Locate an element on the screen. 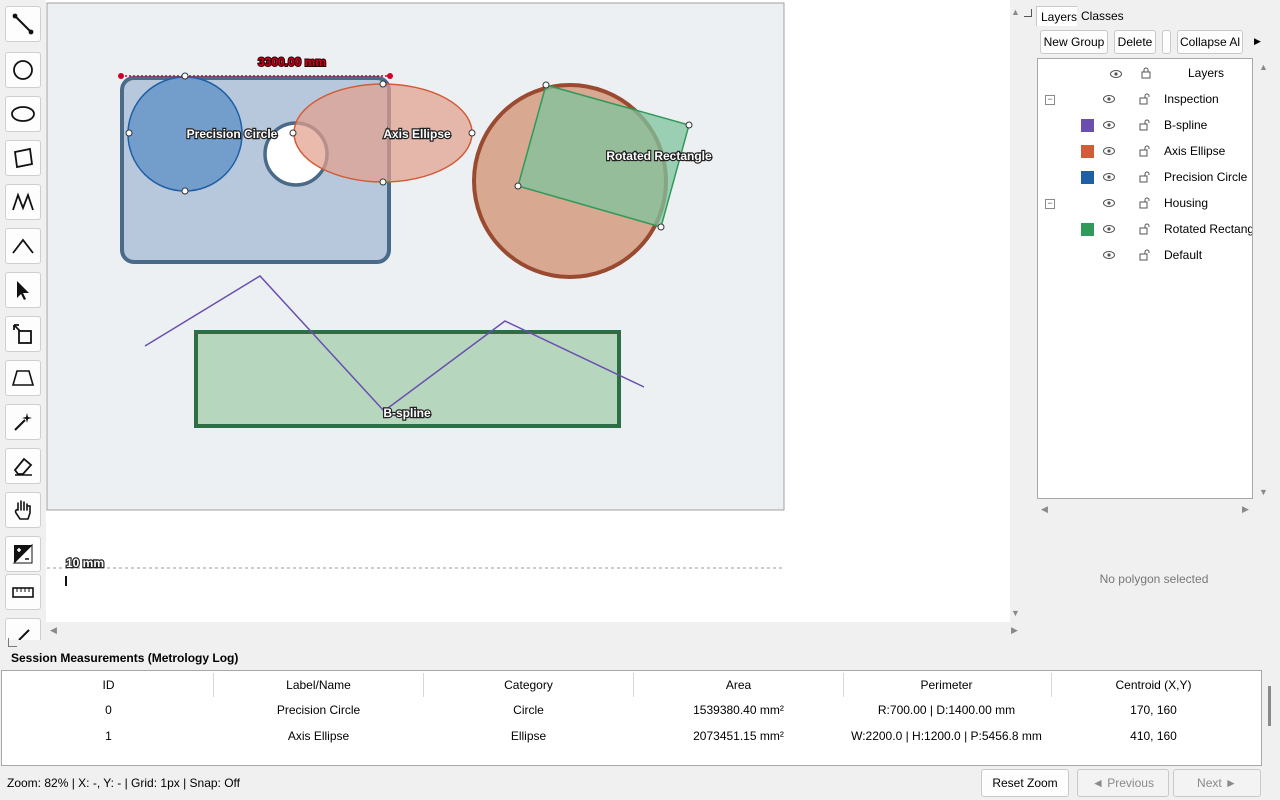  transform-tool-icon is located at coordinates (23, 334).